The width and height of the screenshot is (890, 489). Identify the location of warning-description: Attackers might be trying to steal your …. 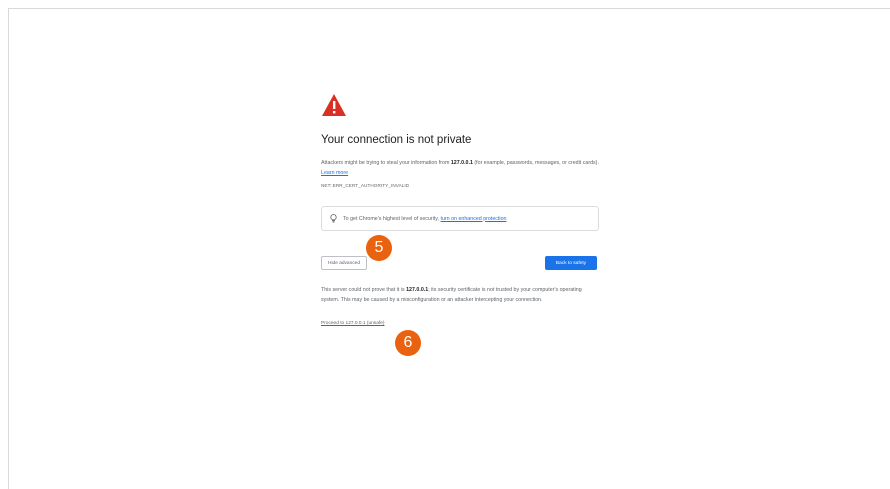
(460, 168).